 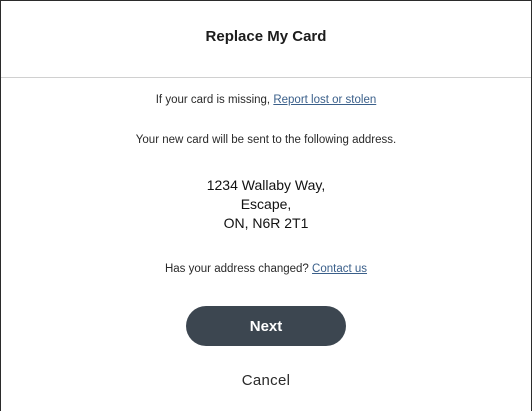 I want to click on address-changed-message: Has your address changed? Contact us, so click(x=266, y=269).